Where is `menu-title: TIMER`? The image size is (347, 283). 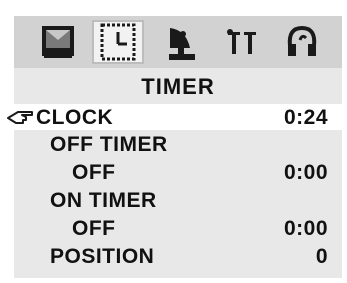
menu-title: TIMER is located at coordinates (178, 86).